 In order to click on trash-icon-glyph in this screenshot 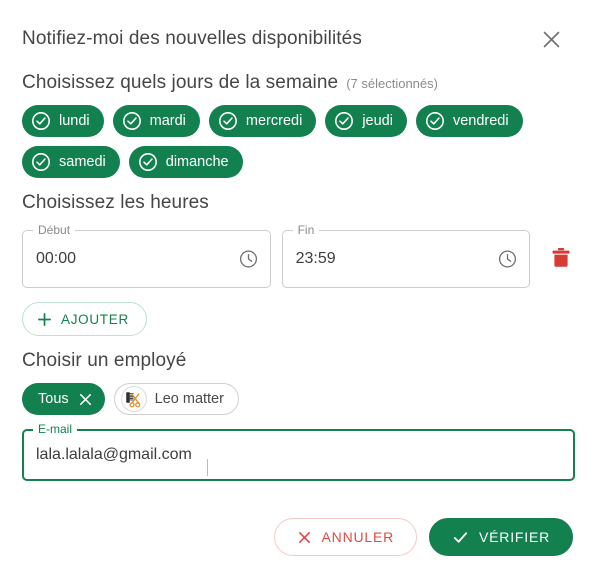, I will do `click(561, 257)`.